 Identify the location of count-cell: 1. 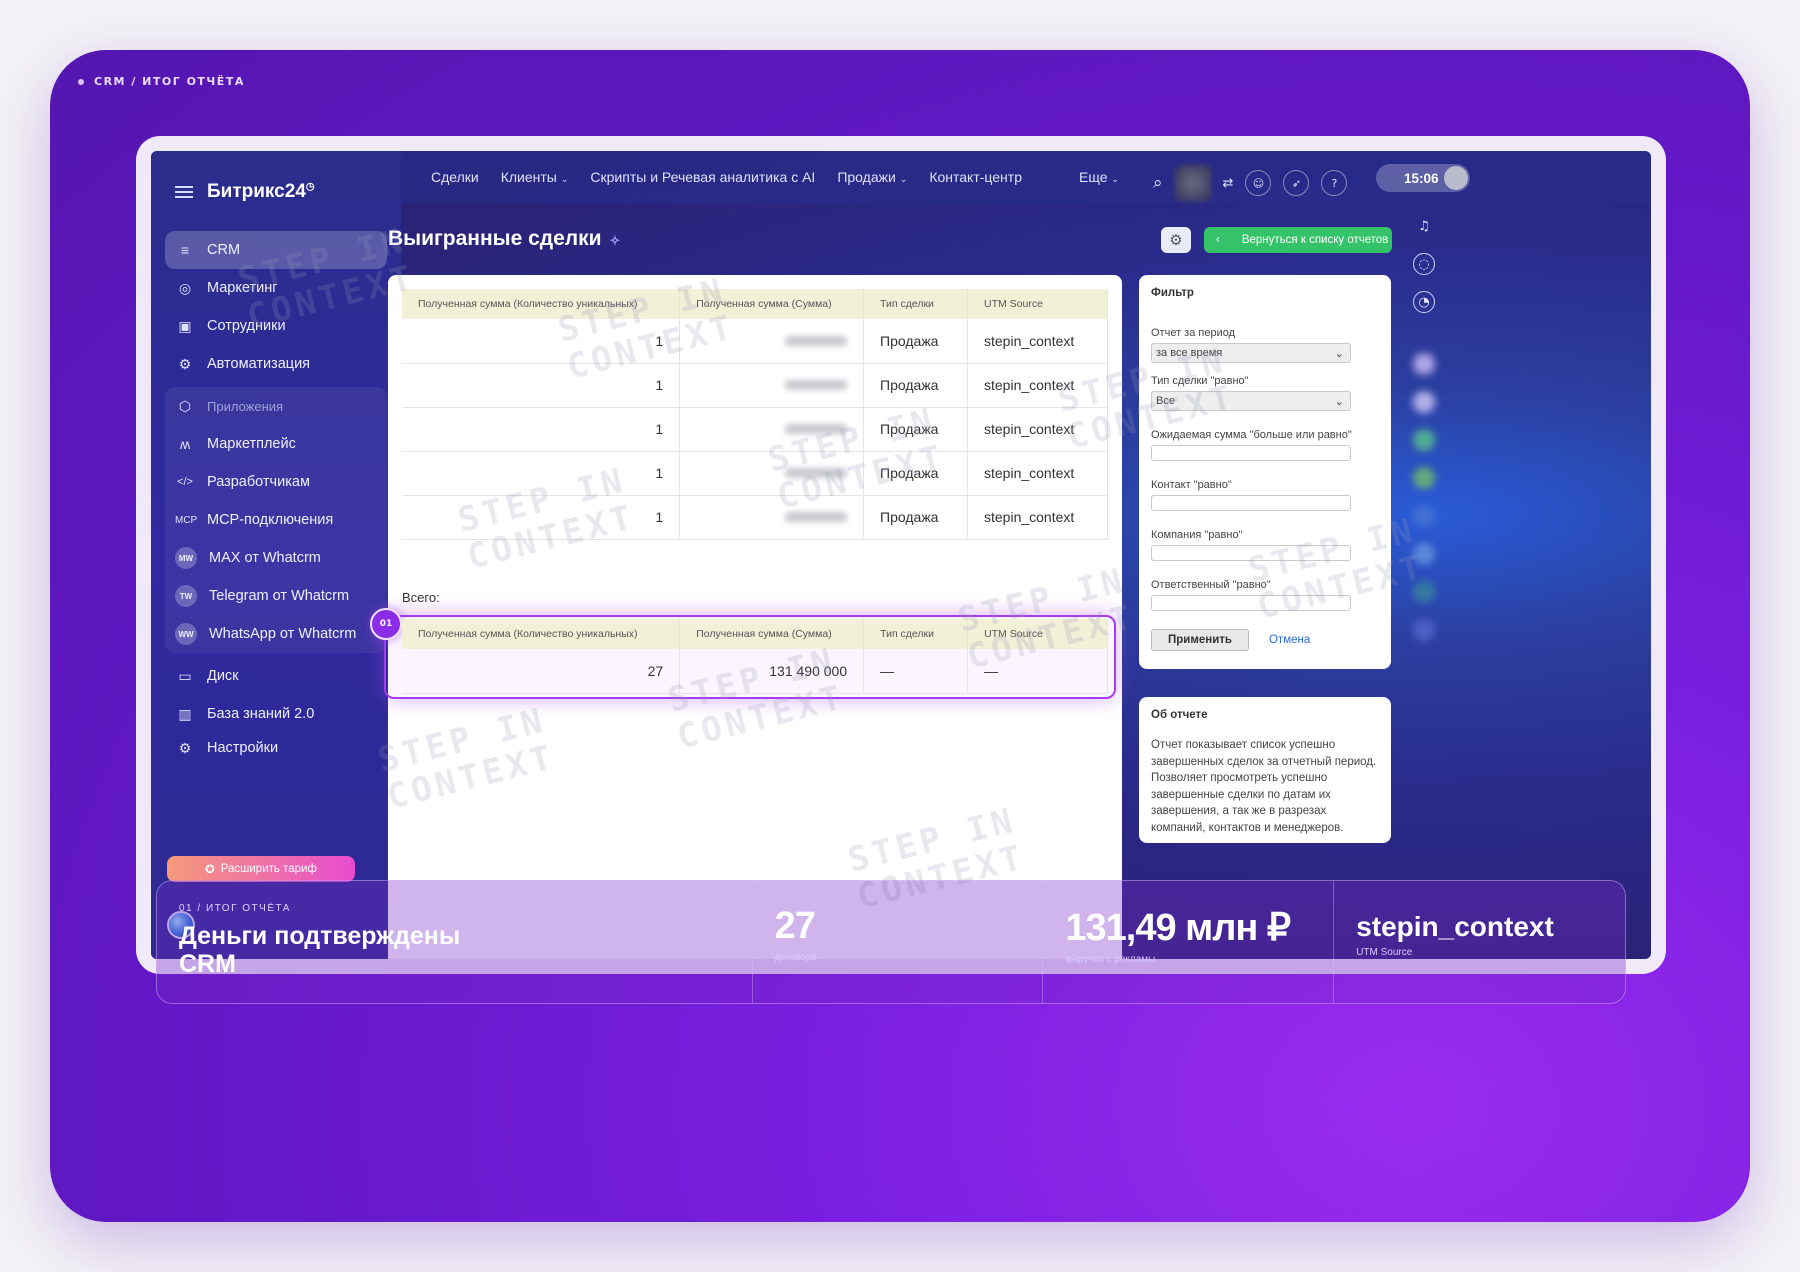
(541, 341).